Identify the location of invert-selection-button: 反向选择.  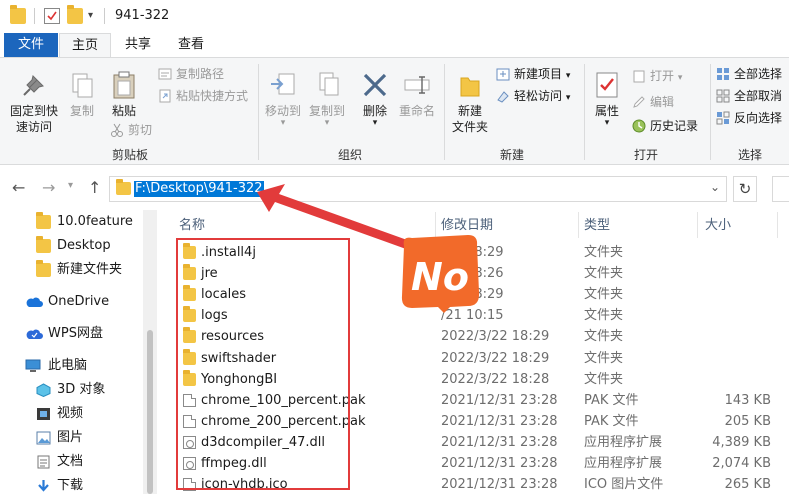
(749, 119).